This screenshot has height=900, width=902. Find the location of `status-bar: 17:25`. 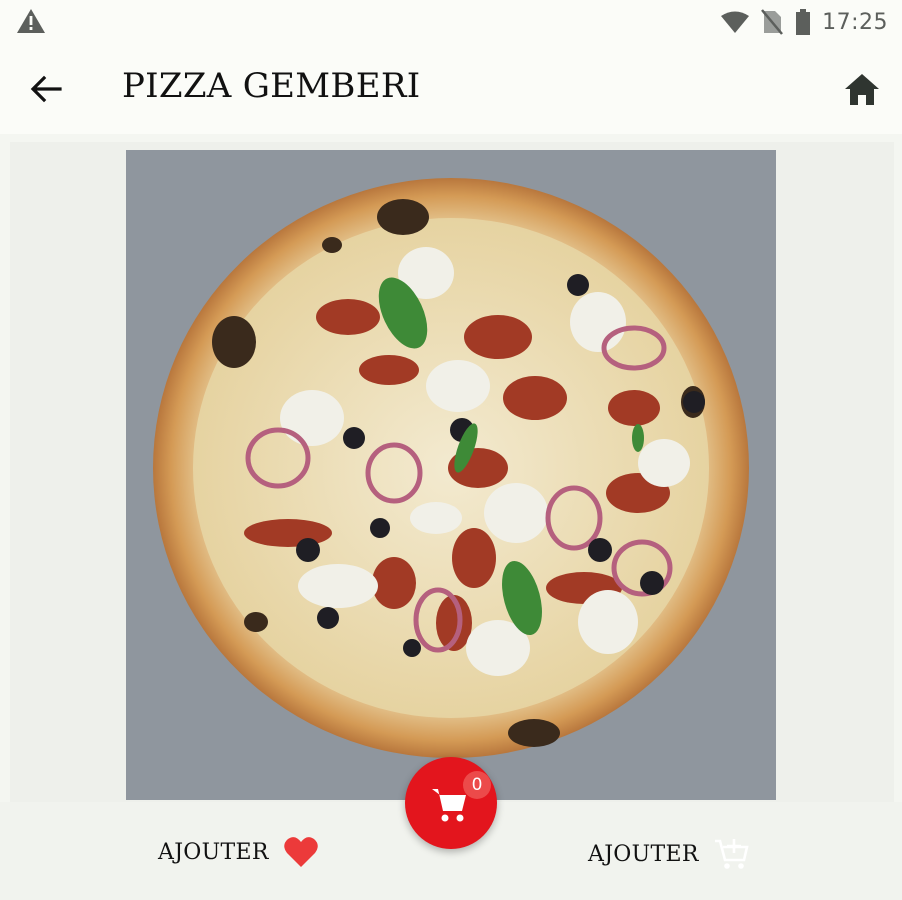

status-bar: 17:25 is located at coordinates (451, 22).